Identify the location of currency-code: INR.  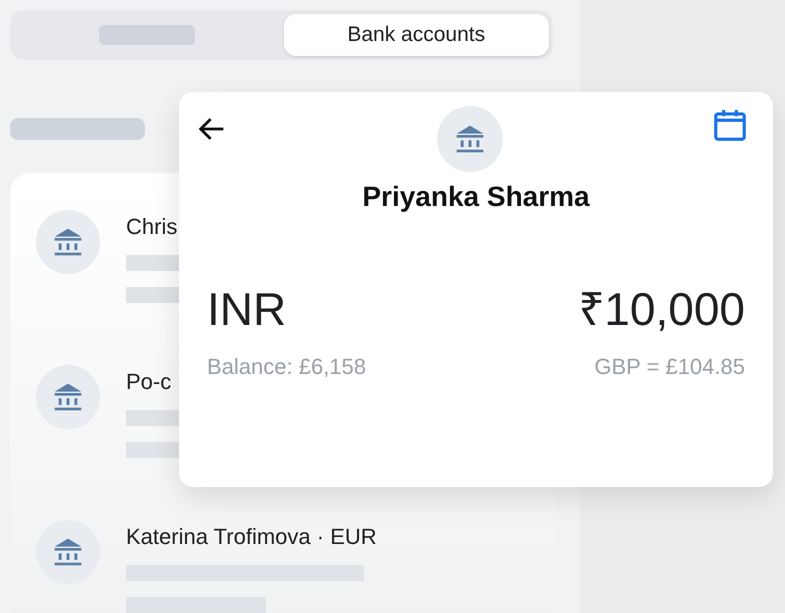
(246, 309).